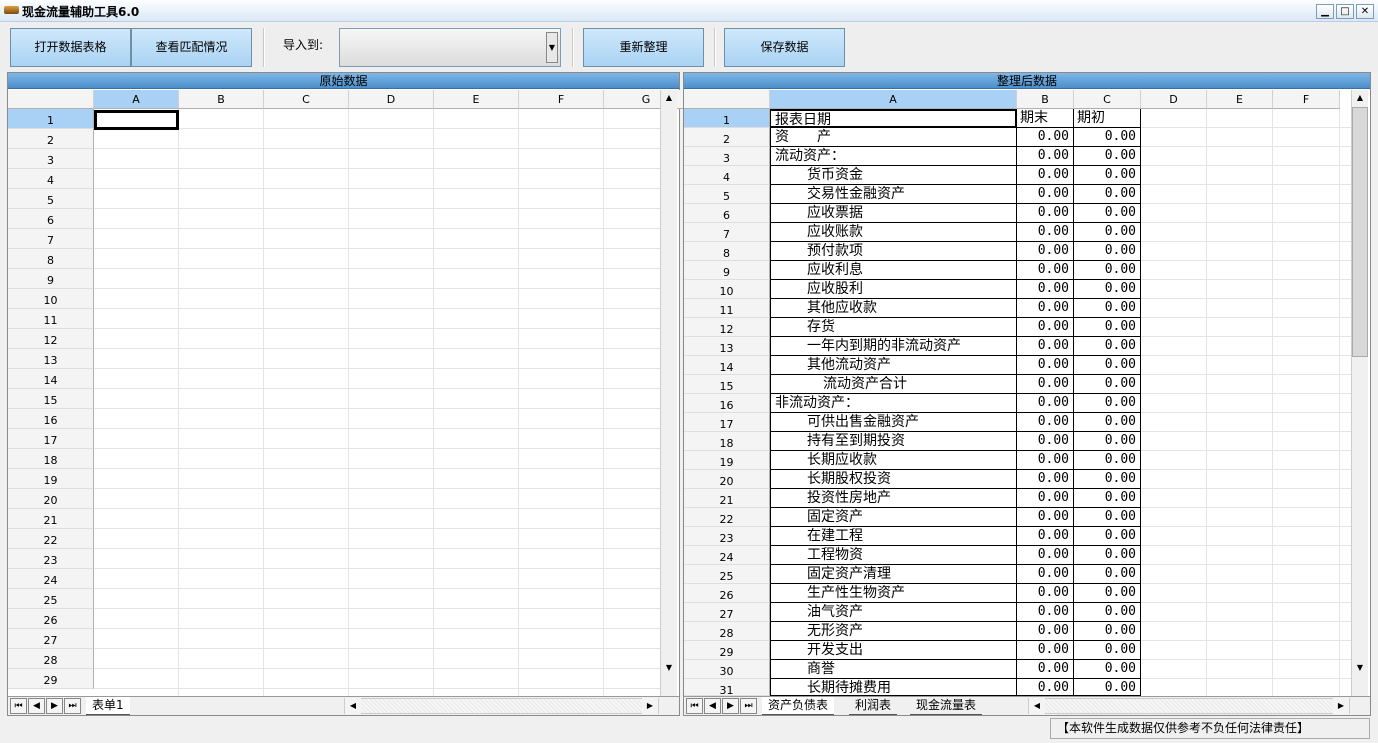 This screenshot has width=1378, height=743. I want to click on row-header: 3, so click(727, 156).